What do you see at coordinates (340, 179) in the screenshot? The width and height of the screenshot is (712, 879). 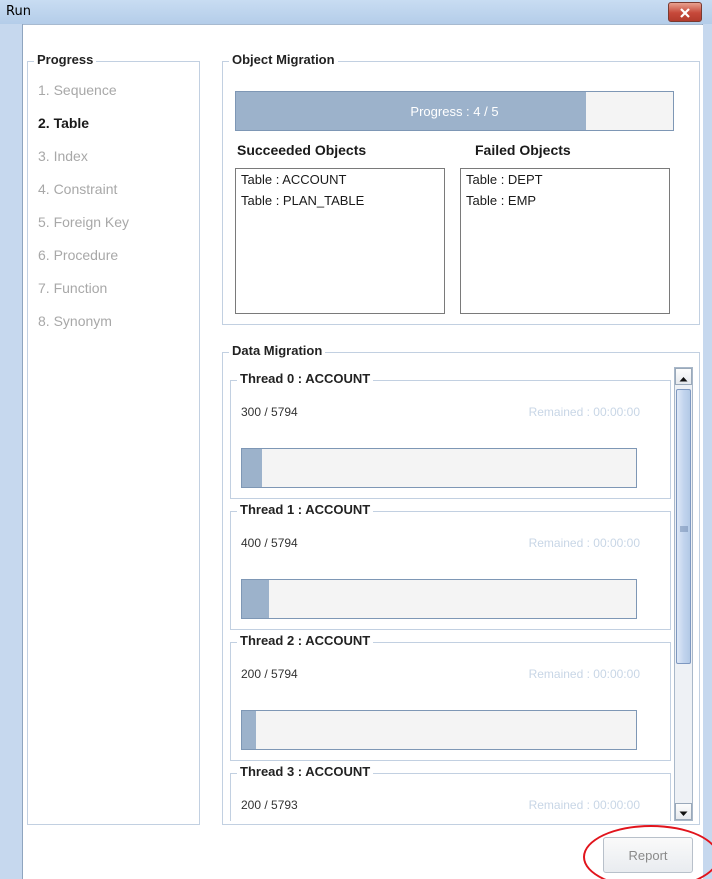 I see `list-item: Table : ACCOUNT` at bounding box center [340, 179].